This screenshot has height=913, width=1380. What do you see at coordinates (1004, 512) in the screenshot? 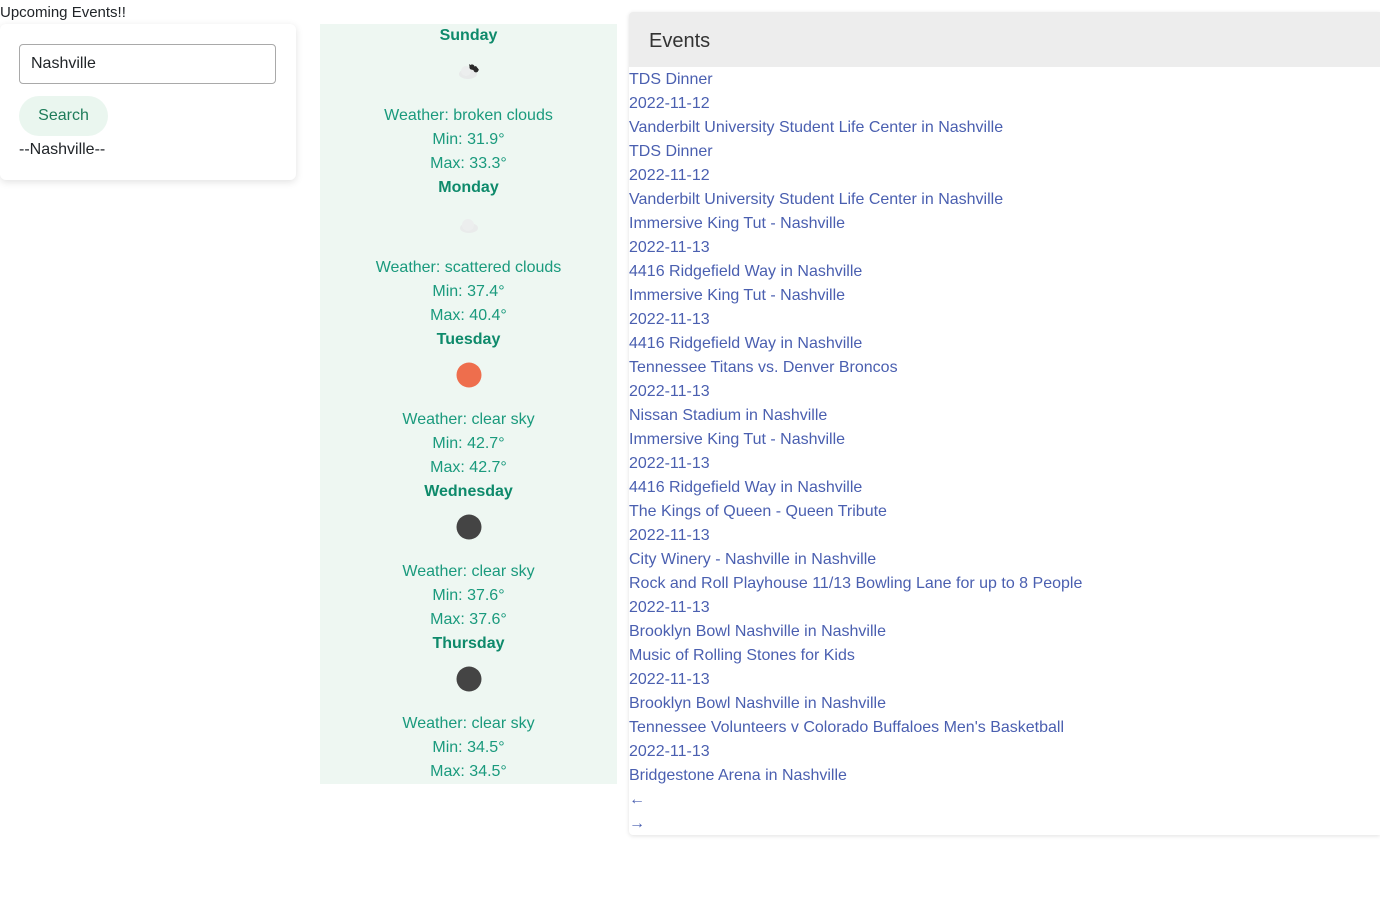
I see `event-name-link: The Kings of Queen - Queen Tribute` at bounding box center [1004, 512].